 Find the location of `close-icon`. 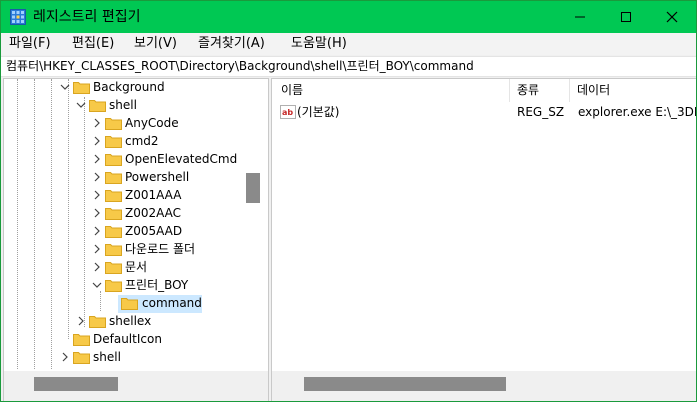

close-icon is located at coordinates (672, 17).